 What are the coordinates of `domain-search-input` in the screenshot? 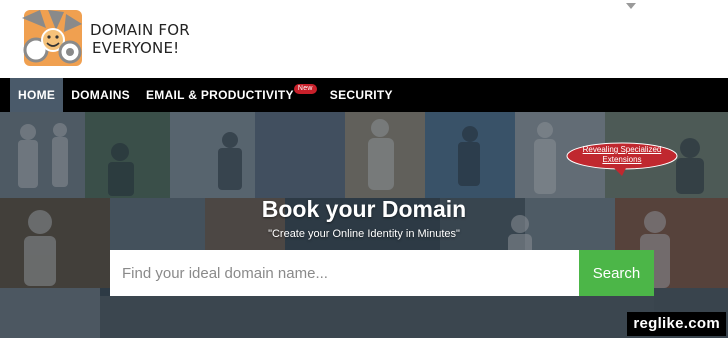 It's located at (344, 273).